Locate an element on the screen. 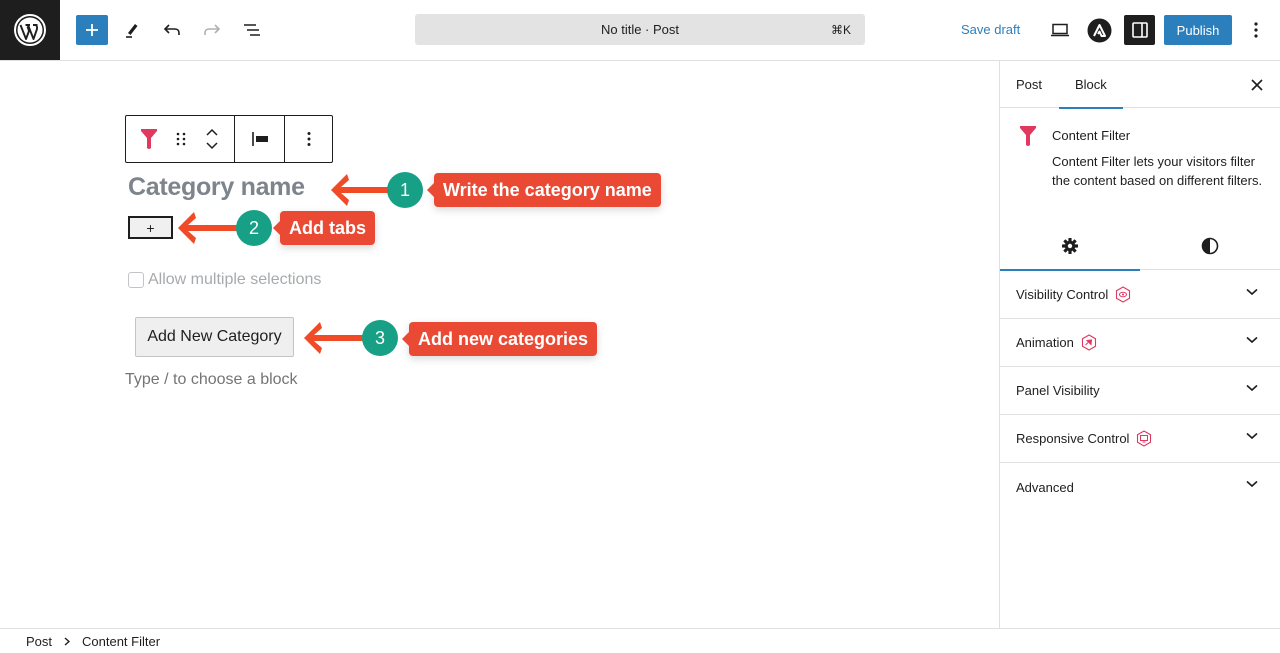 The height and width of the screenshot is (653, 1280). add-tab-button: + is located at coordinates (150, 227).